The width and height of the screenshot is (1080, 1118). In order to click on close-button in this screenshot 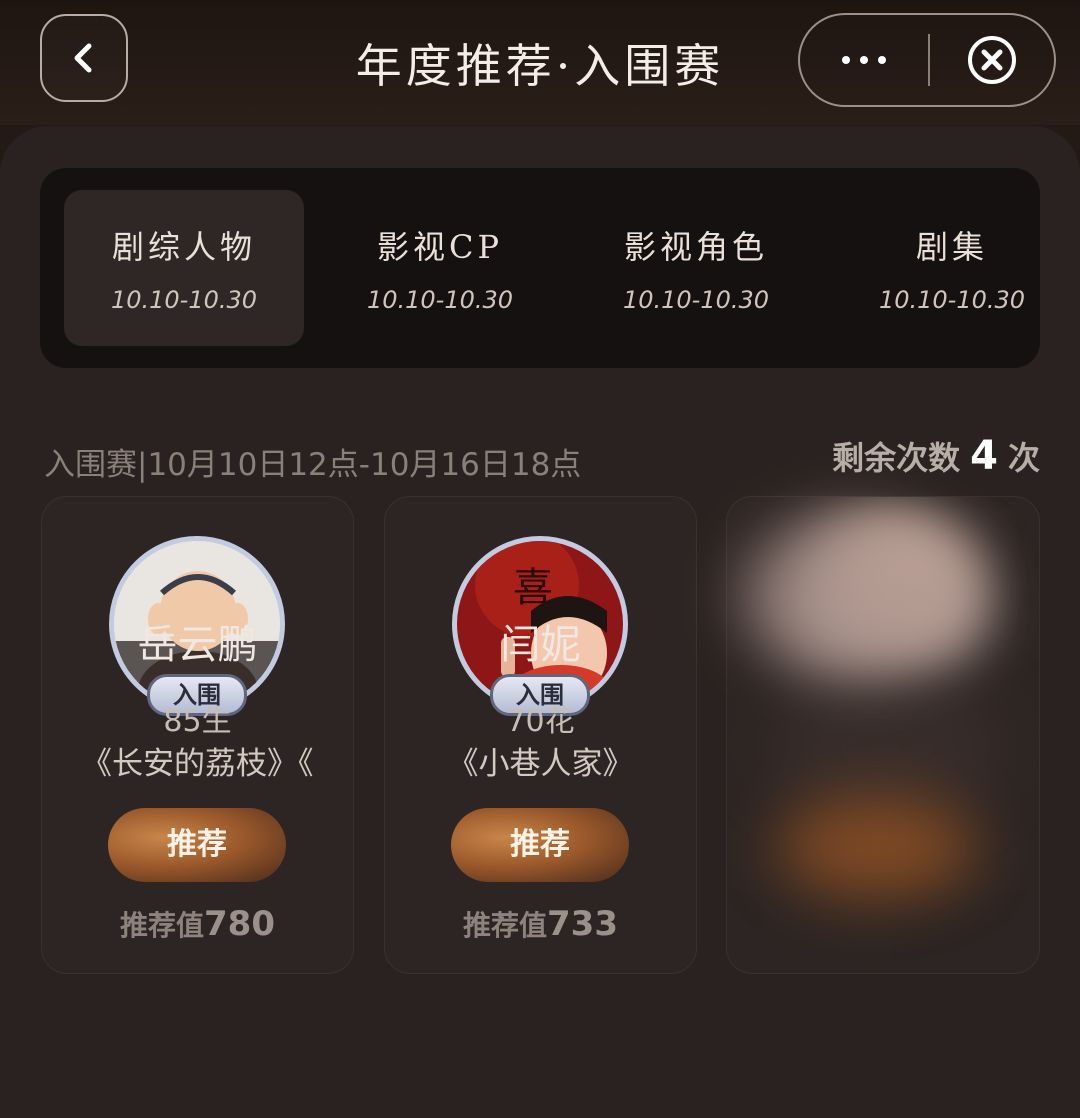, I will do `click(992, 60)`.